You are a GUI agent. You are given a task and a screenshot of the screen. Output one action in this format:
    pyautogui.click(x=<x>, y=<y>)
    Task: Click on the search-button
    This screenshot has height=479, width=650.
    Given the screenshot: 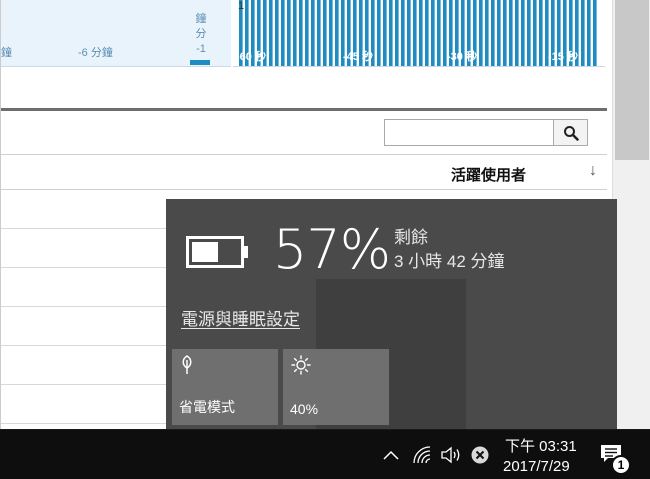 What is the action you would take?
    pyautogui.click(x=570, y=132)
    